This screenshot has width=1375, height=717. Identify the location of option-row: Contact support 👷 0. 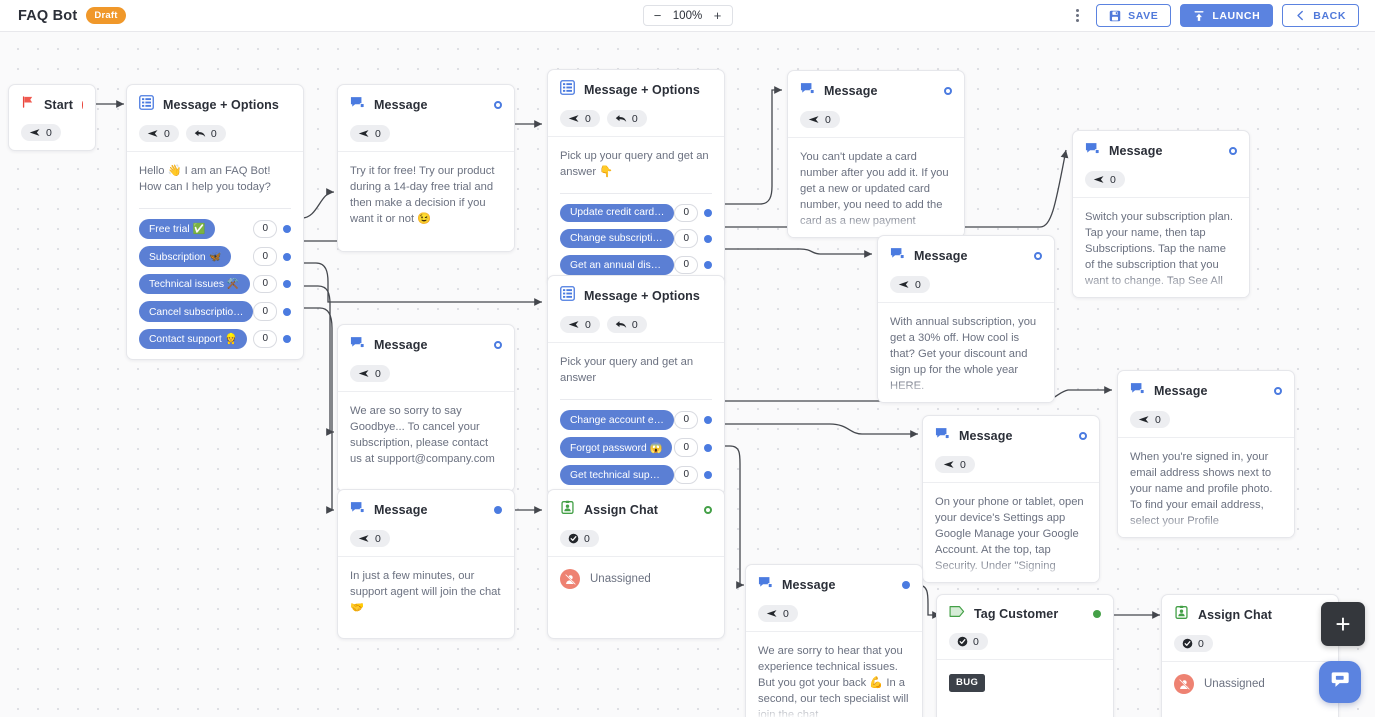
(215, 339).